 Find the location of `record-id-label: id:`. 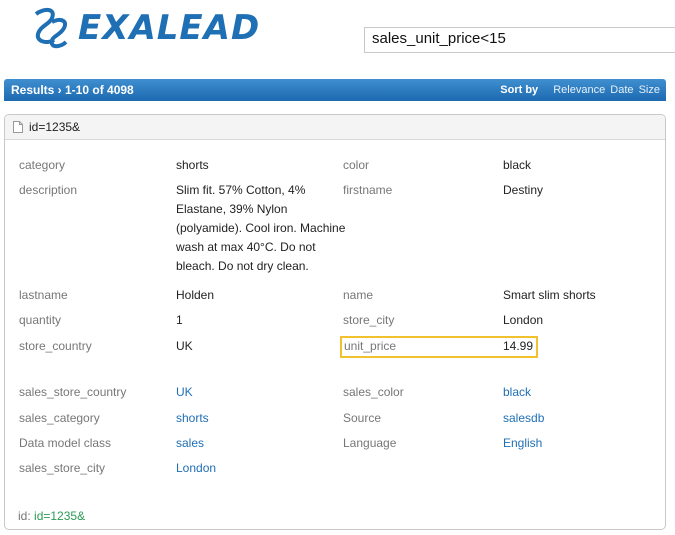

record-id-label: id: is located at coordinates (24, 516).